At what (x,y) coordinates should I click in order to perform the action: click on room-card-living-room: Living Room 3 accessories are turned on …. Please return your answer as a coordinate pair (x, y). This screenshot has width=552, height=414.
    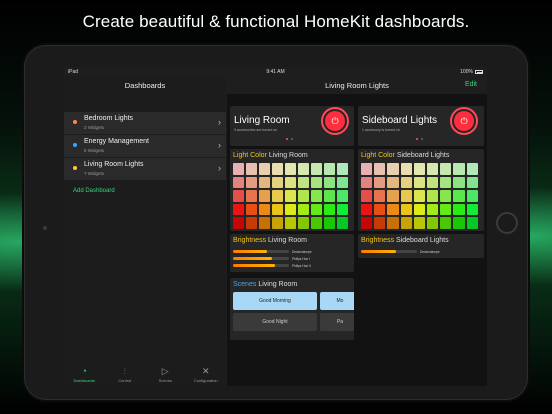
    Looking at the image, I should click on (292, 126).